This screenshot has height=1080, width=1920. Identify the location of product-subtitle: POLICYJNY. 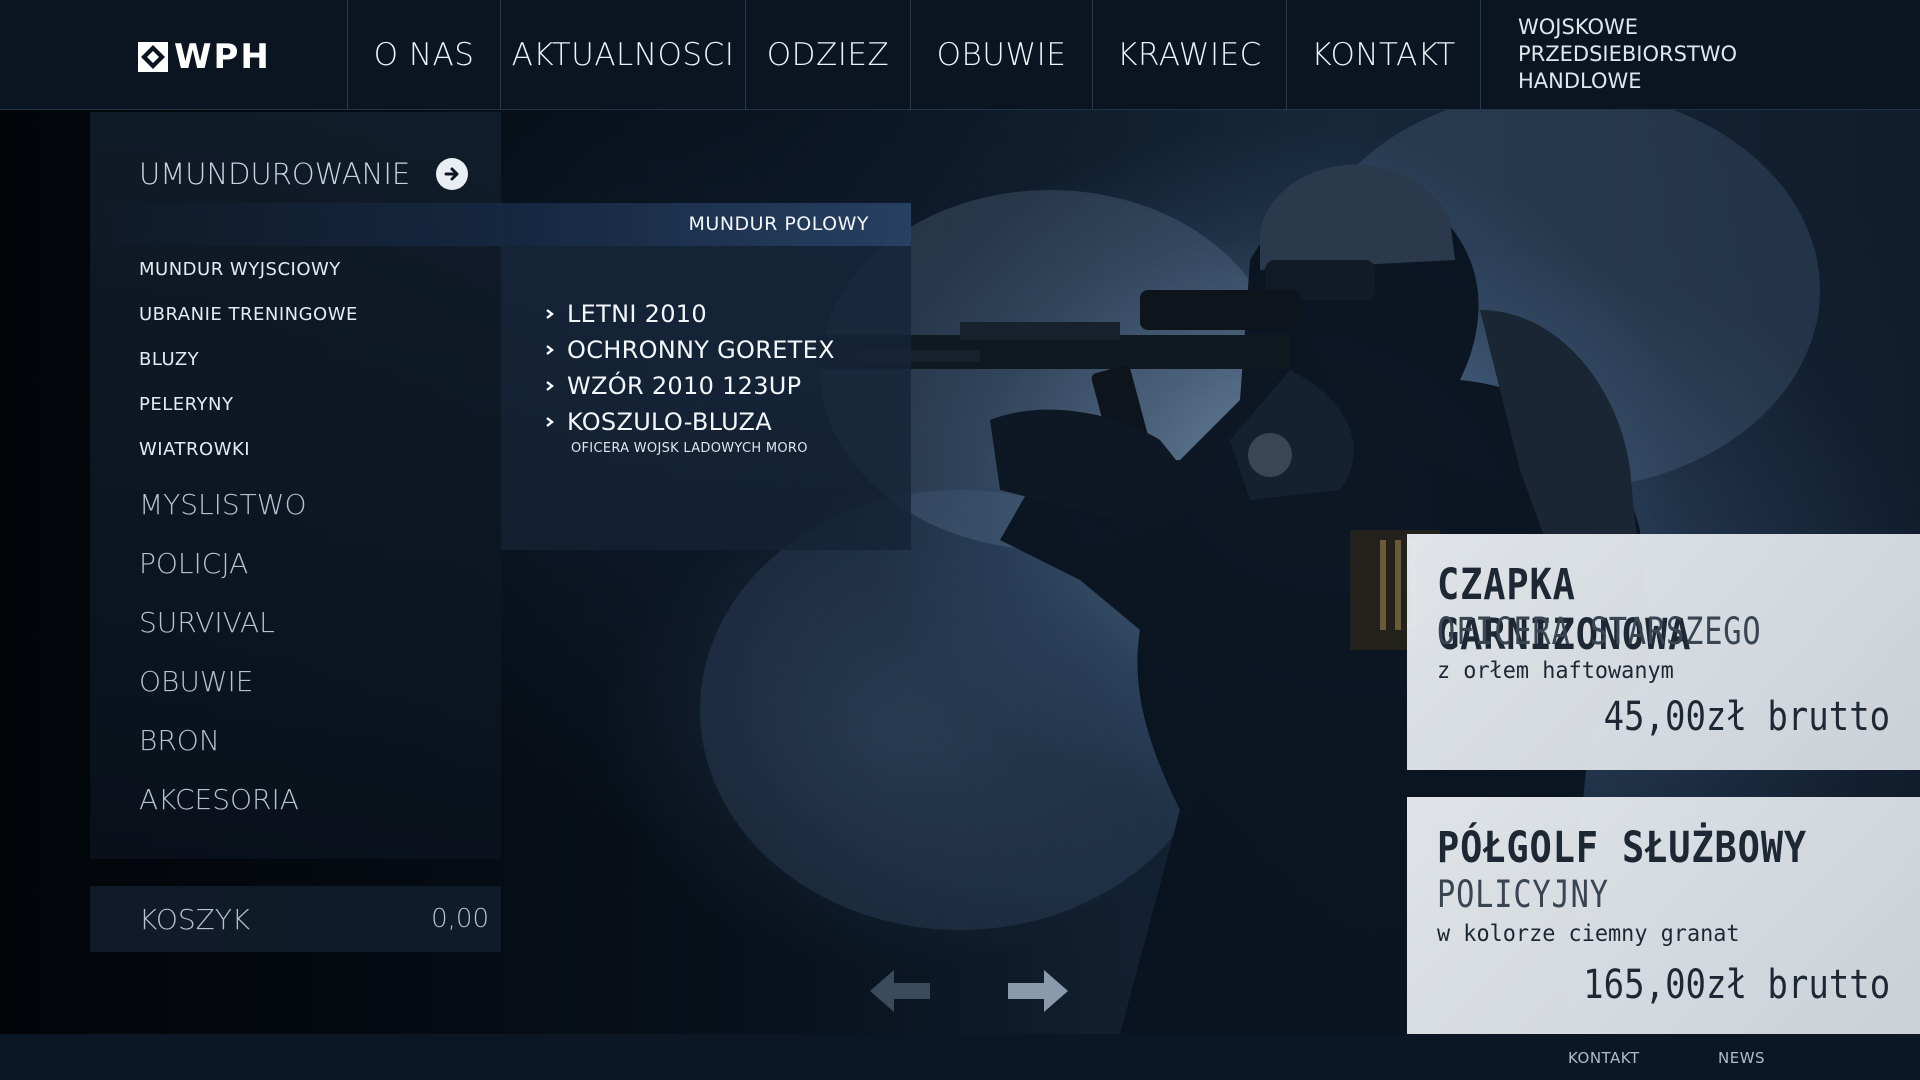
(1523, 894).